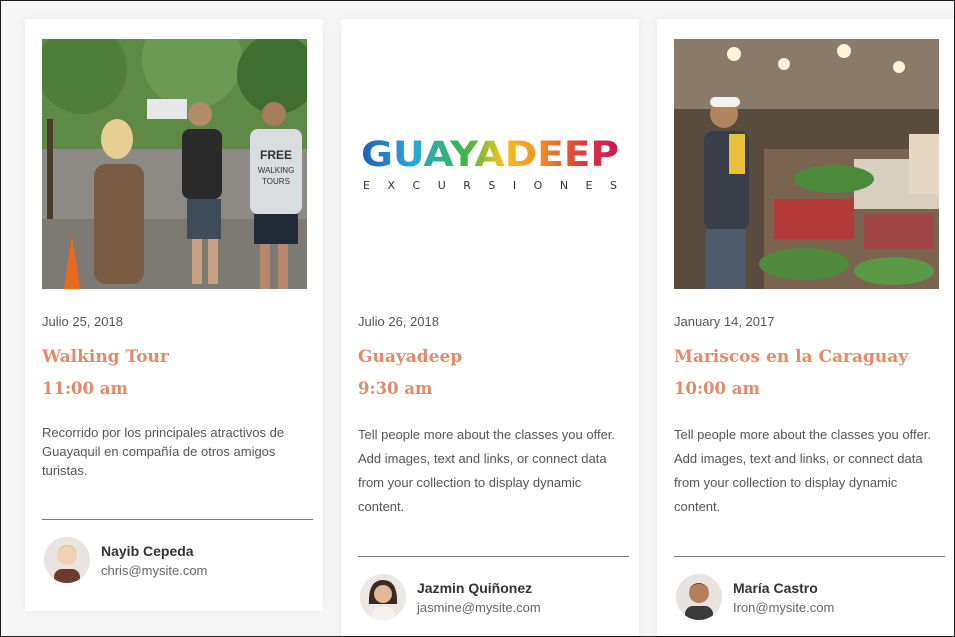 This screenshot has height=637, width=955. What do you see at coordinates (475, 588) in the screenshot?
I see `author-name: Jazmin Quiñonez` at bounding box center [475, 588].